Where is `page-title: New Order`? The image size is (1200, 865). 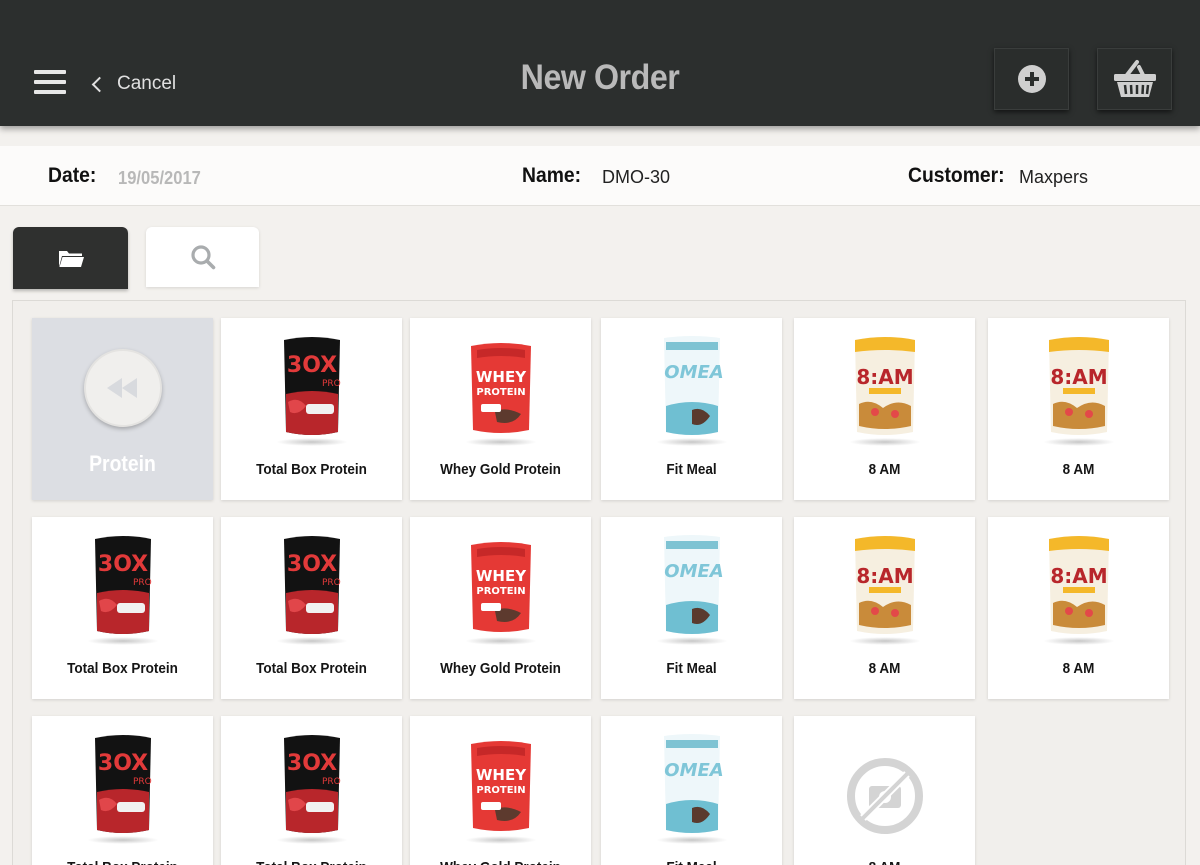 page-title: New Order is located at coordinates (600, 77).